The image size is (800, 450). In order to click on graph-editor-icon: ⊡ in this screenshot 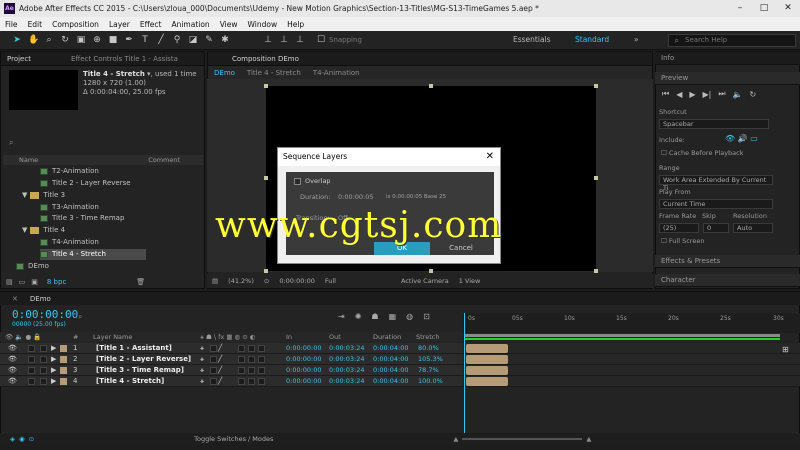, I will do `click(426, 316)`.